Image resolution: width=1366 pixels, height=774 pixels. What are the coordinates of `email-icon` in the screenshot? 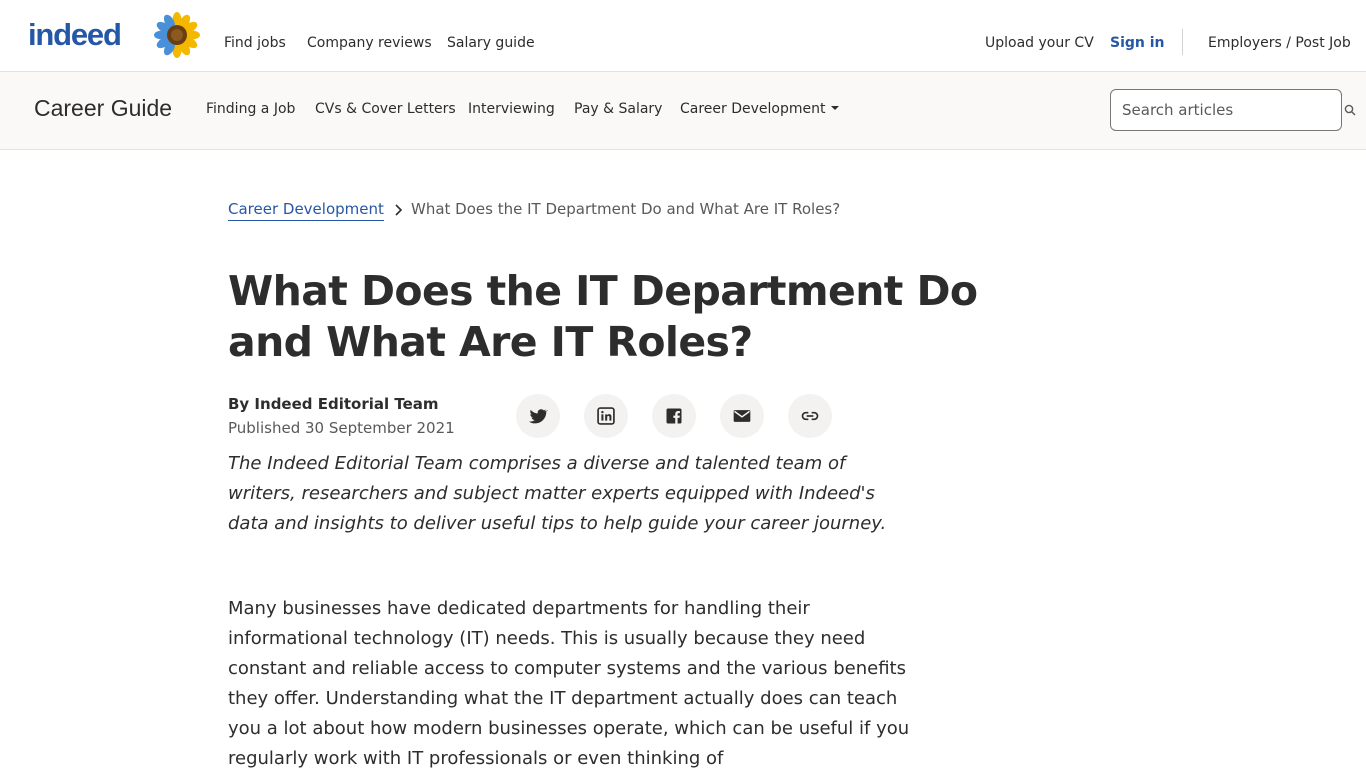 It's located at (742, 416).